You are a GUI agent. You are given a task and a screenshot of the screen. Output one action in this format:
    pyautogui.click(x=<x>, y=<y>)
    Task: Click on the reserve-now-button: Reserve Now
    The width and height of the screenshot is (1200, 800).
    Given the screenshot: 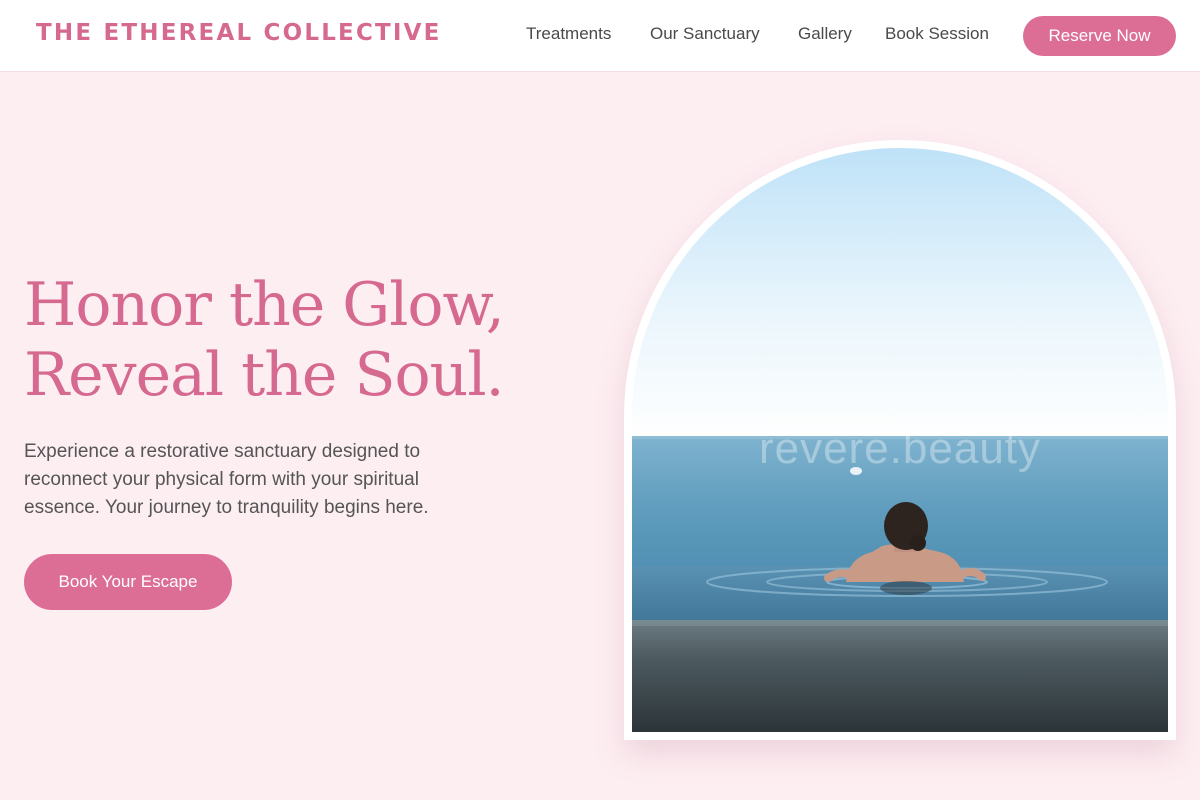 What is the action you would take?
    pyautogui.click(x=1099, y=36)
    